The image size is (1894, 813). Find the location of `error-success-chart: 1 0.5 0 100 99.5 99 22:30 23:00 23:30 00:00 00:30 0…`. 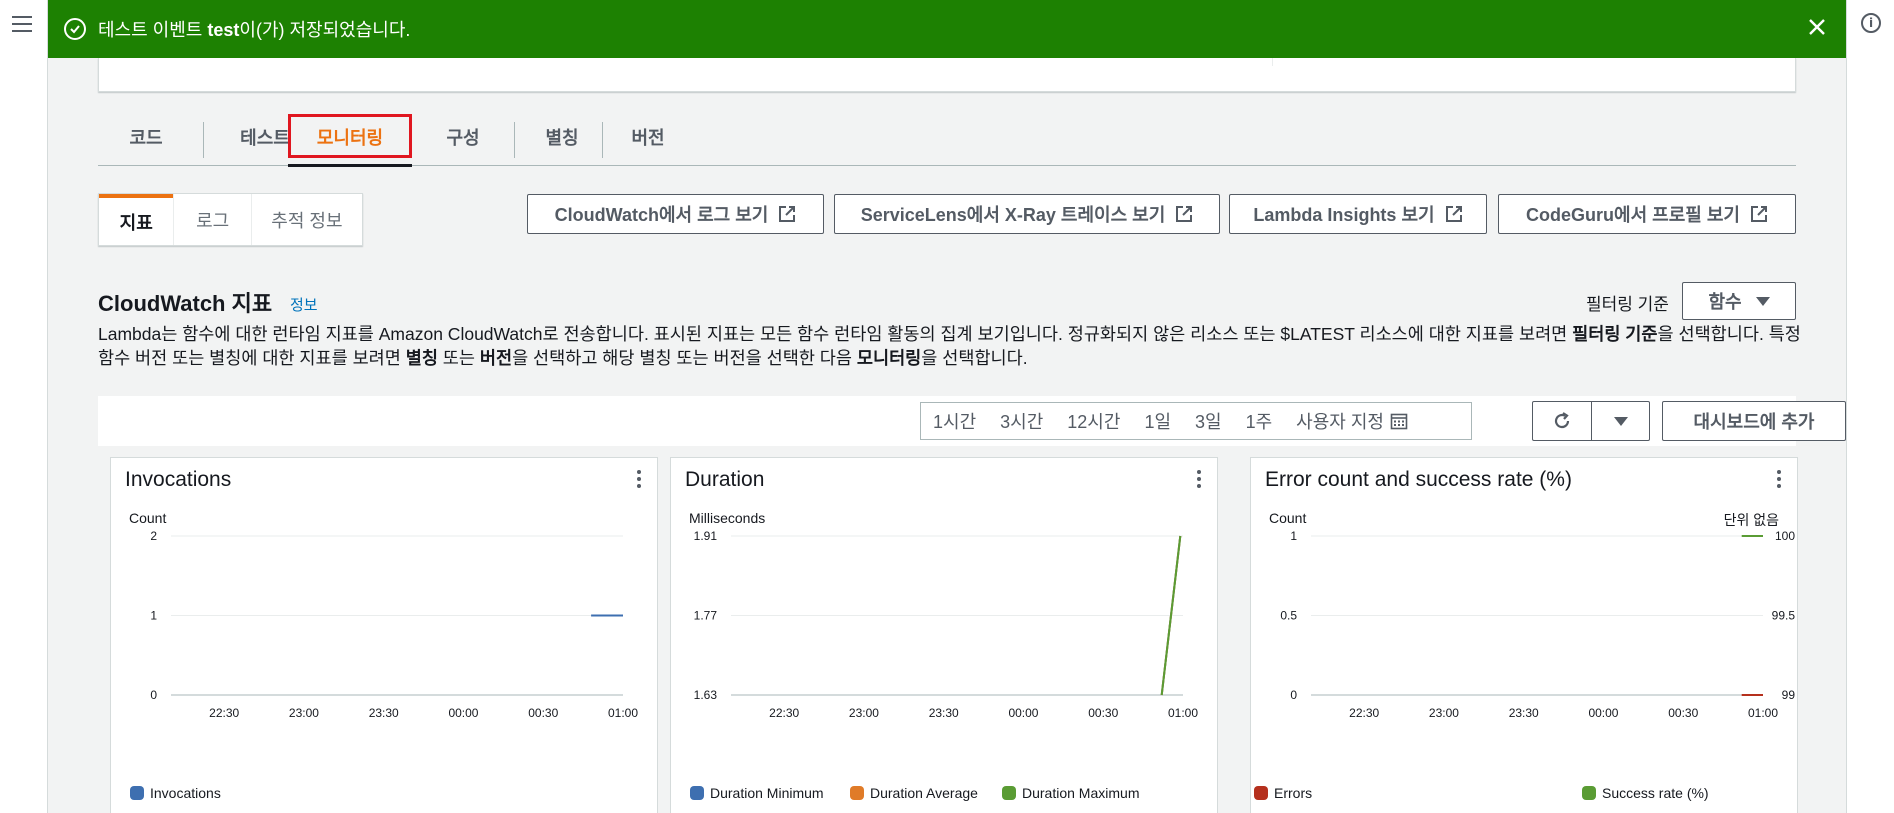

error-success-chart: 1 0.5 0 100 99.5 99 22:30 23:00 23:30 00:00 00:30 0… is located at coordinates (1538, 624).